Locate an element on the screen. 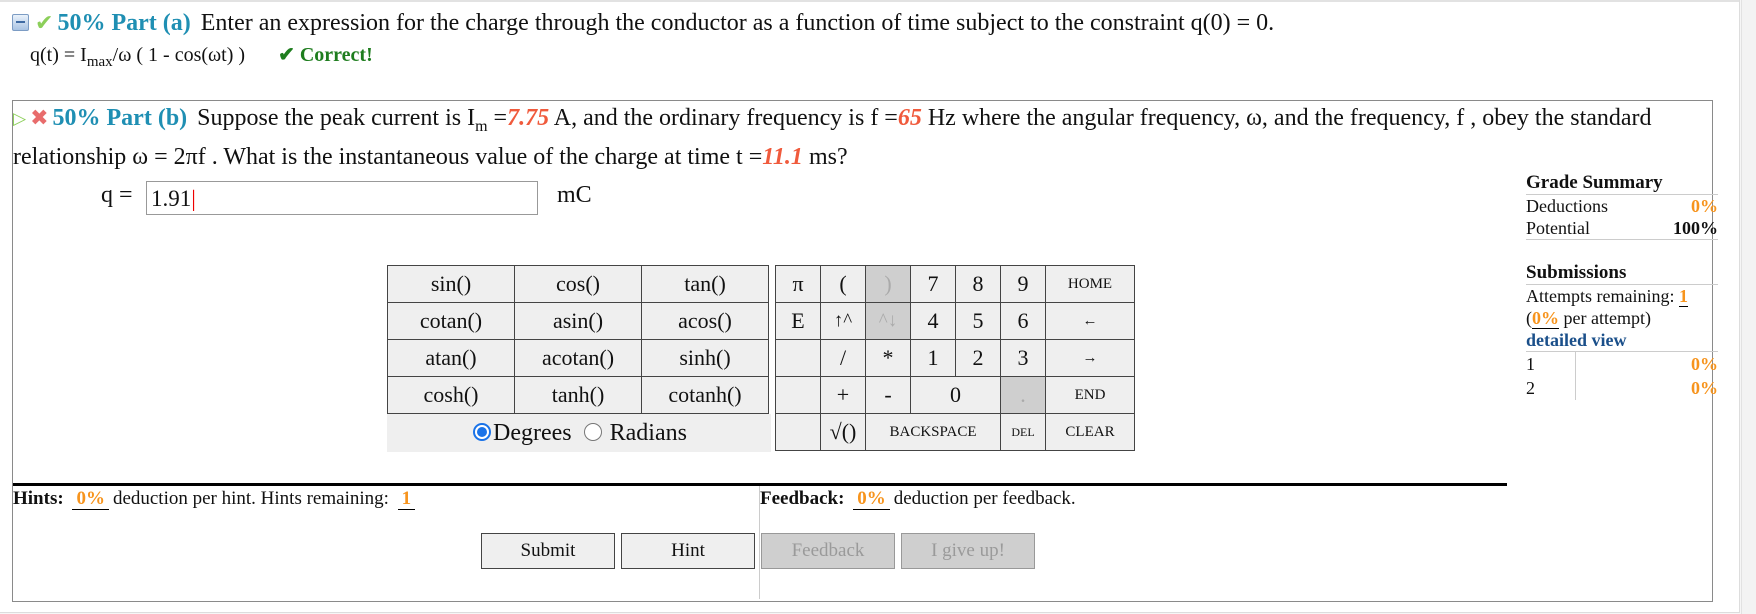 The height and width of the screenshot is (614, 1756). deductions-label: Deductions is located at coordinates (1567, 206).